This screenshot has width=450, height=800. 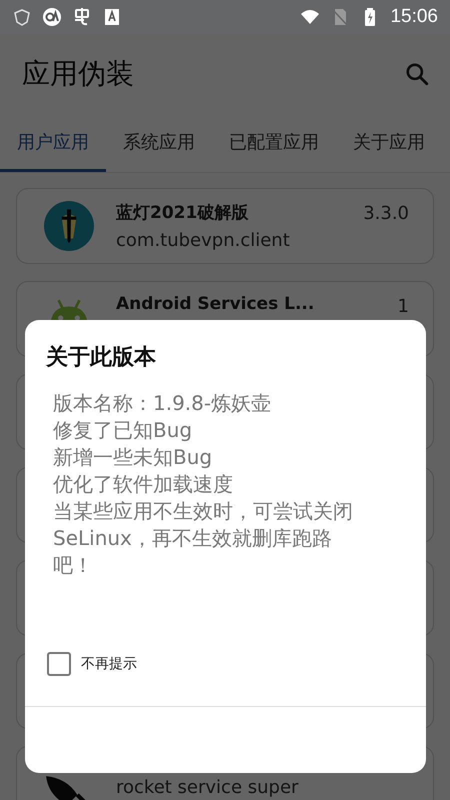 I want to click on dialog-text: 优化了软件加载速度, so click(x=143, y=484).